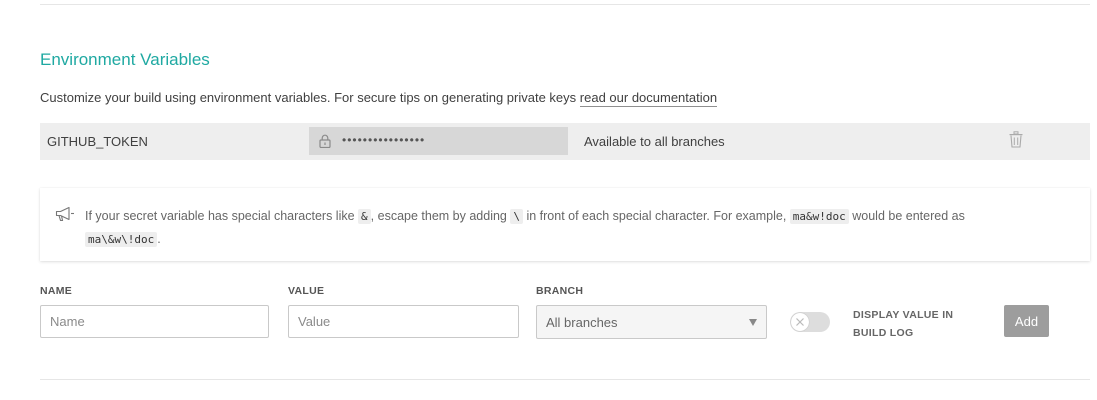  I want to click on toggle-knob, so click(800, 322).